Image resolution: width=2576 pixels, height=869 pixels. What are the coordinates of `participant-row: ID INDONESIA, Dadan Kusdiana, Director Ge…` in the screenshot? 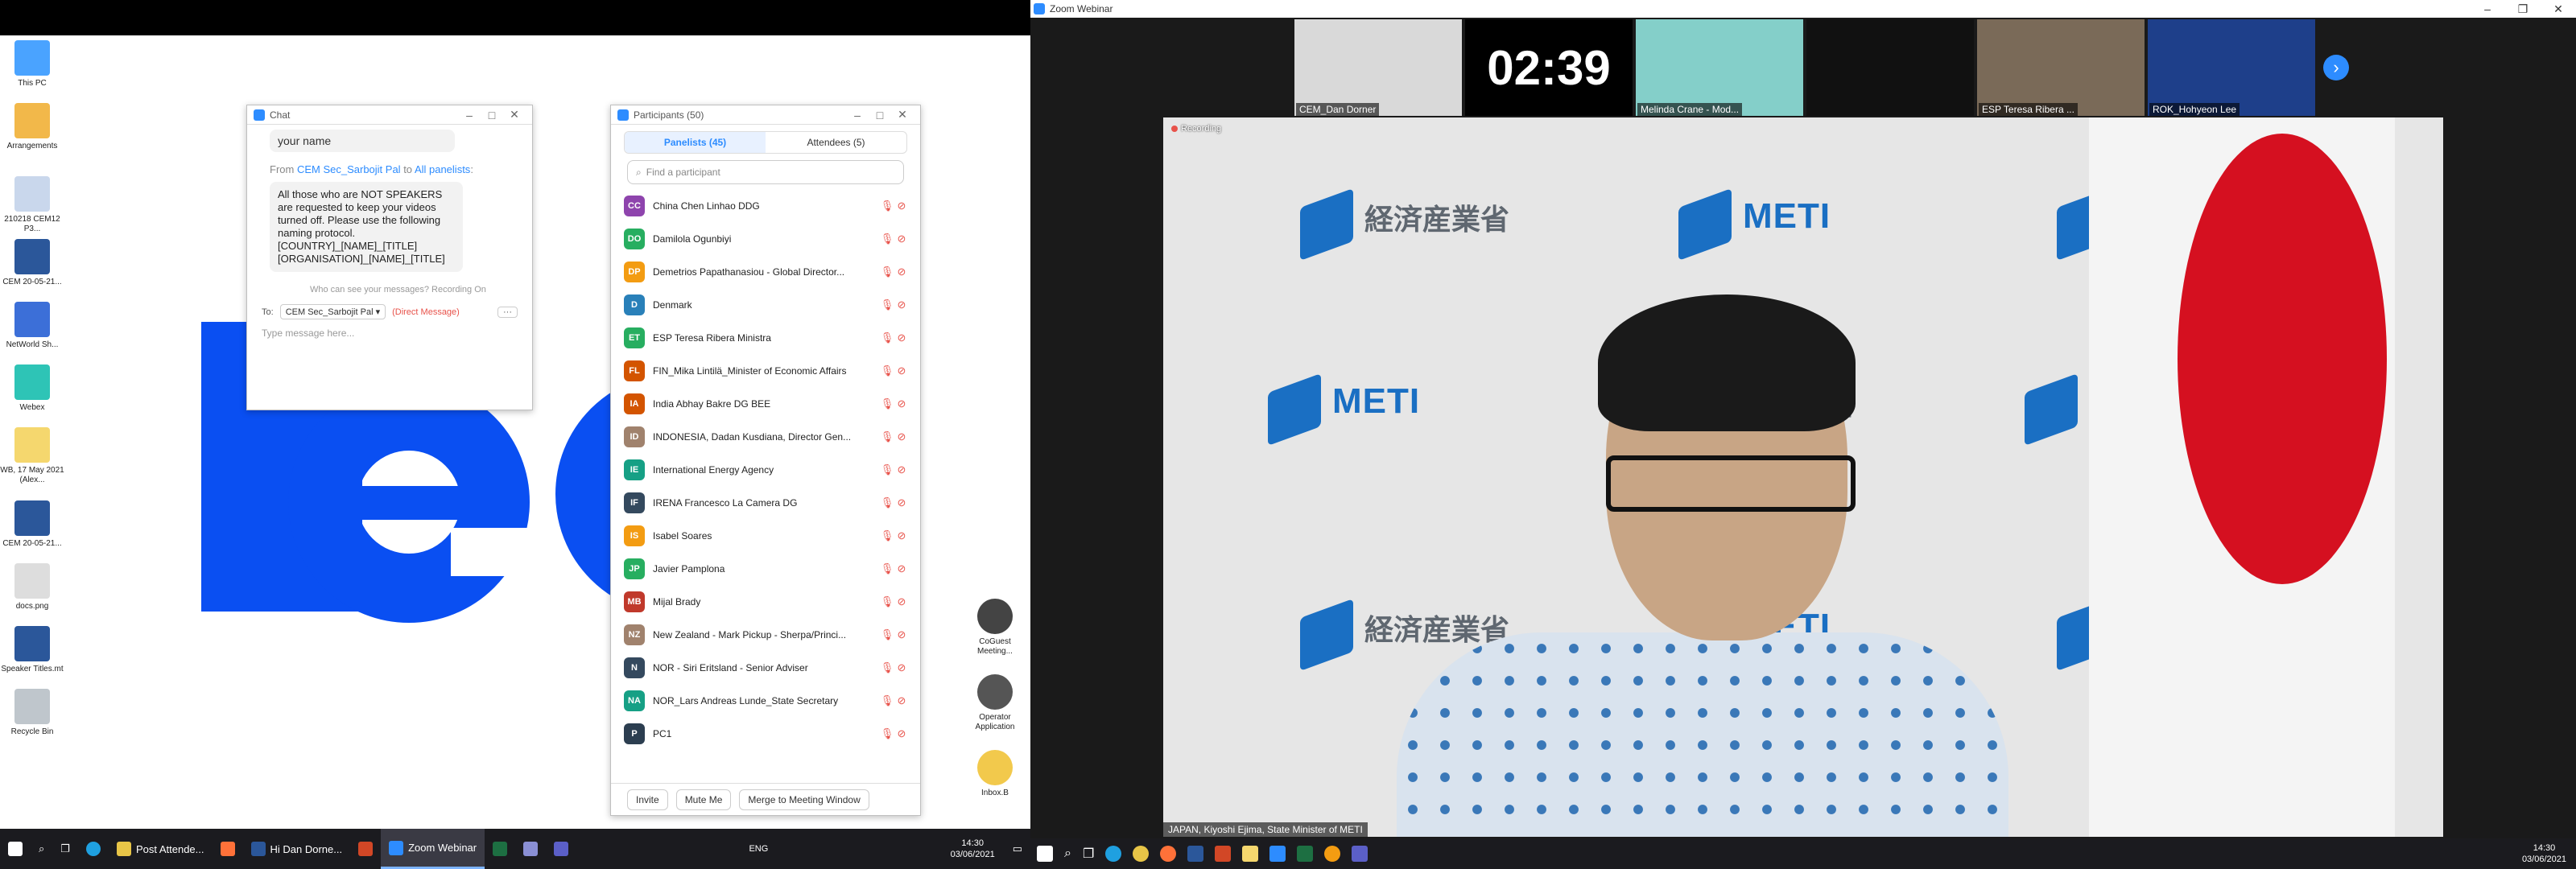 It's located at (766, 437).